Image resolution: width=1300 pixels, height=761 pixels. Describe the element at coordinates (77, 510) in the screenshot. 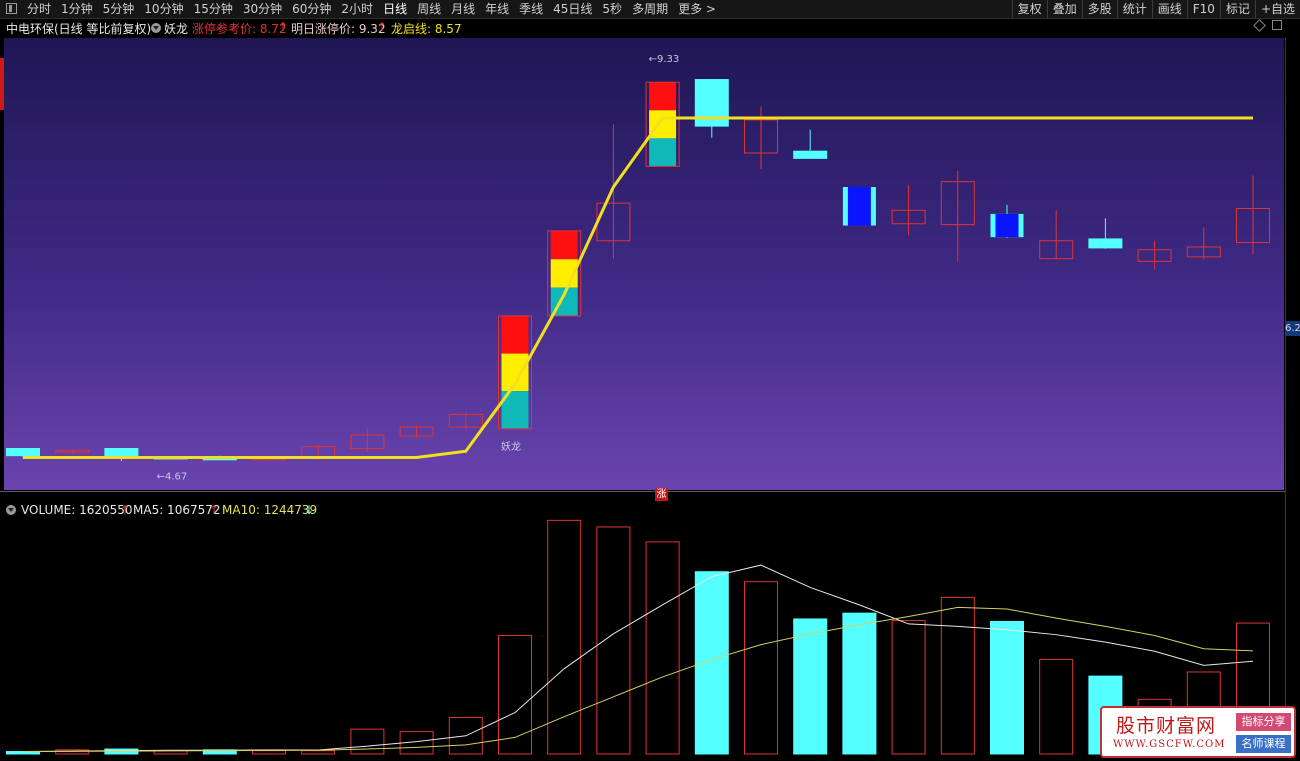

I see `volume-value: VOLUME: 1620550` at that location.